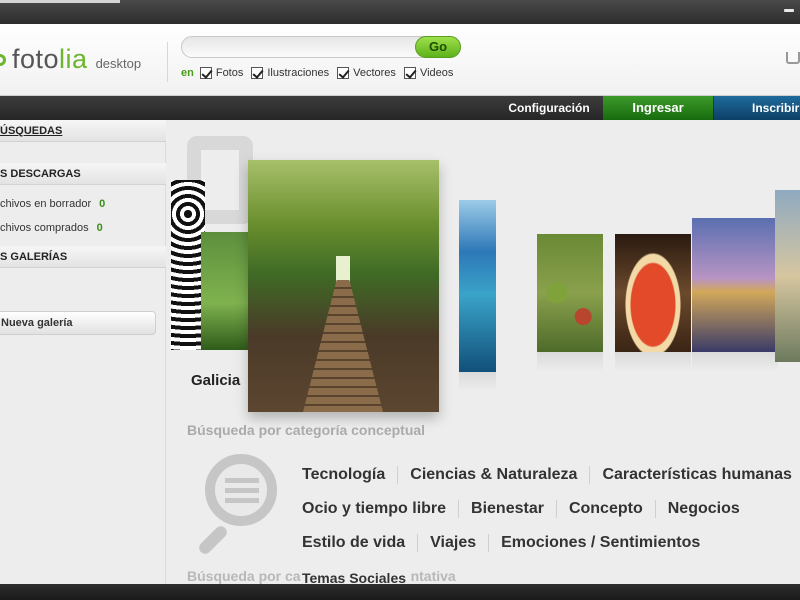 The width and height of the screenshot is (800, 600). Describe the element at coordinates (118, 63) in the screenshot. I see `logo-subtitle: desktop` at that location.